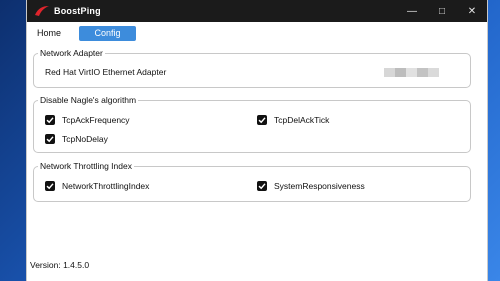 Image resolution: width=500 pixels, height=281 pixels. I want to click on checkbox-label: NetworkThrottlingIndex, so click(106, 186).